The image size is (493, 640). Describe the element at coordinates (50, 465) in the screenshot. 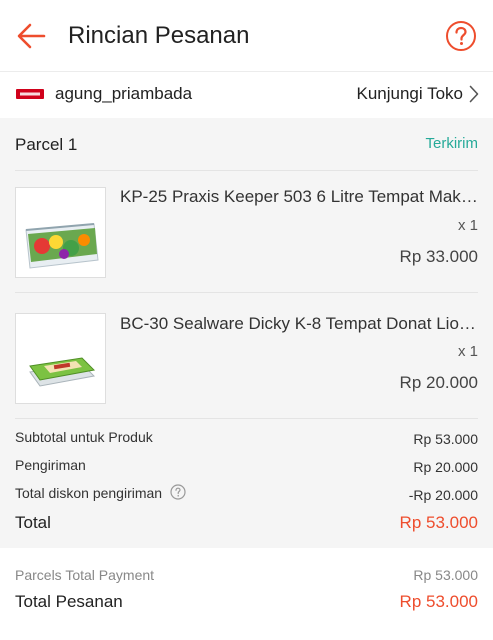

I see `shipping-label: Pengiriman` at that location.